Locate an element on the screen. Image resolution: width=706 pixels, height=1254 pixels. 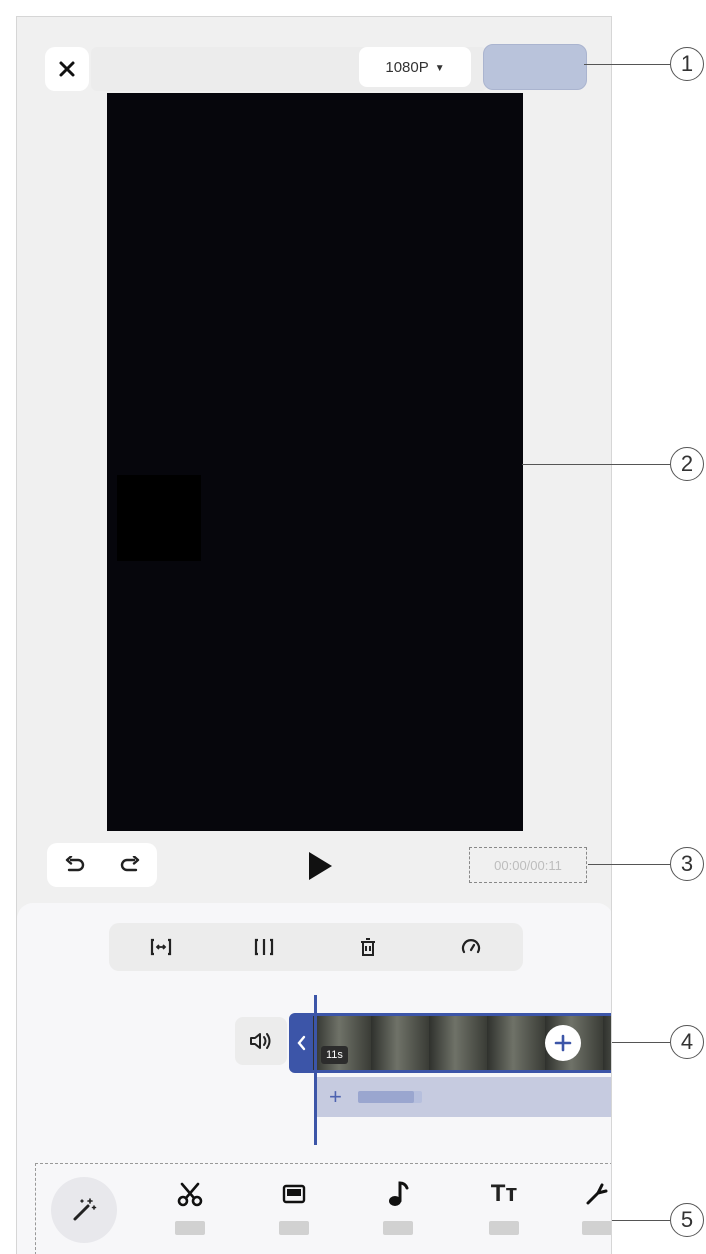
delete-button is located at coordinates (368, 947).